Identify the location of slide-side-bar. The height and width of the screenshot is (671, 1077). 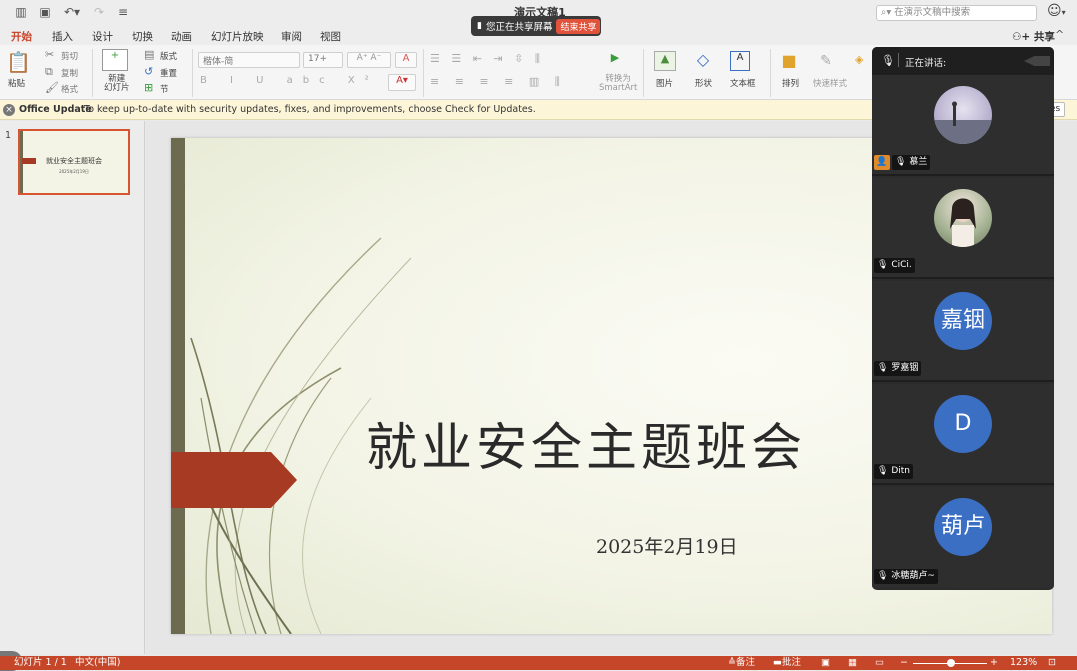
(178, 386).